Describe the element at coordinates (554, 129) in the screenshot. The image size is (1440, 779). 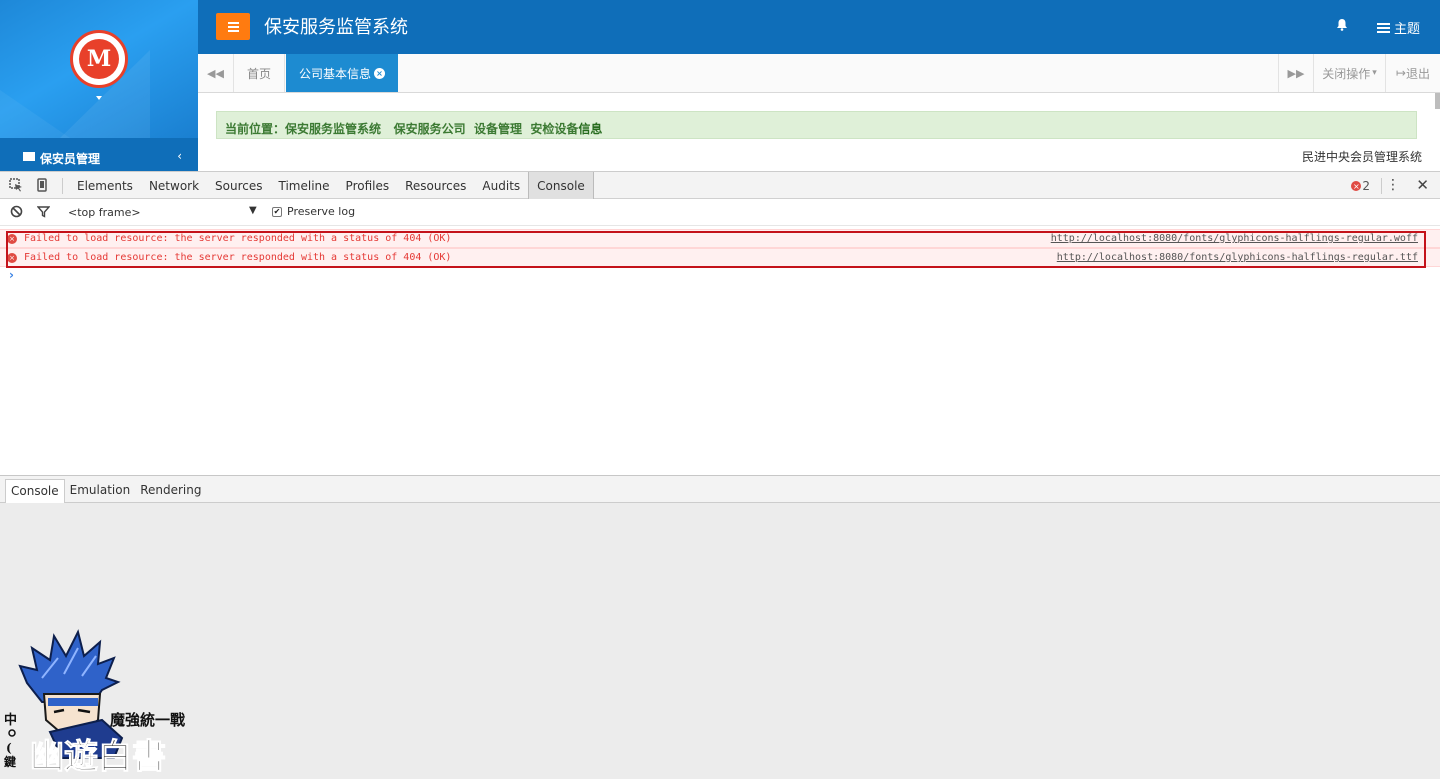
I see `breadcrumb-item: 安检设备` at that location.